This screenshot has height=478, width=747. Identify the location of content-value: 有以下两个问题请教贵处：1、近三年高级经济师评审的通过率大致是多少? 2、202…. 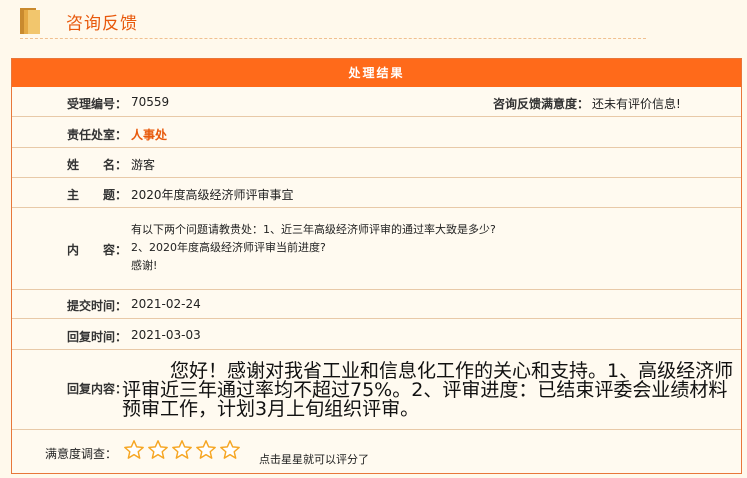
(313, 248).